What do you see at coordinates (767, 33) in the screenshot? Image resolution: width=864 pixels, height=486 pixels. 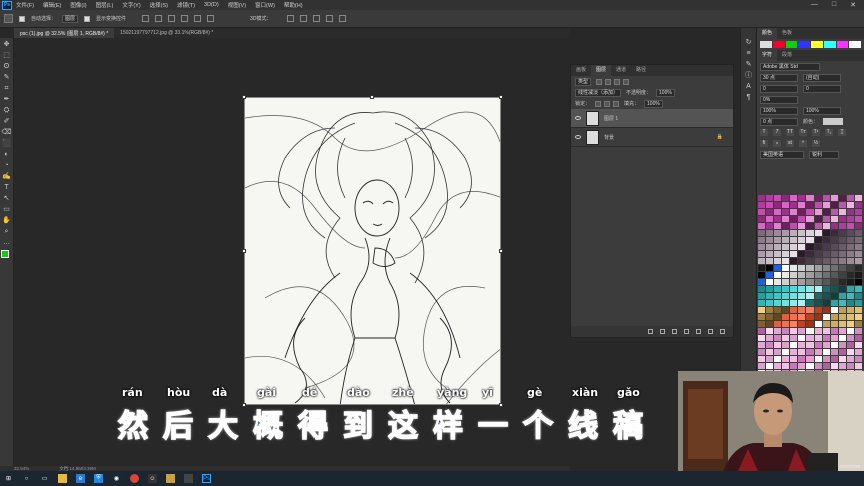 I see `tab-color: 颜色` at bounding box center [767, 33].